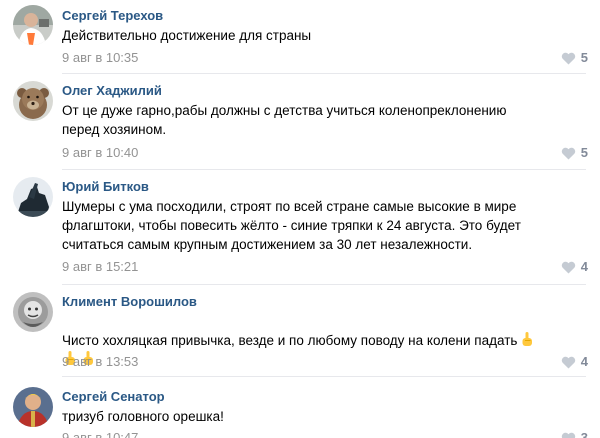  What do you see at coordinates (143, 416) in the screenshot?
I see `comment-text: тризуб головного орешка!` at bounding box center [143, 416].